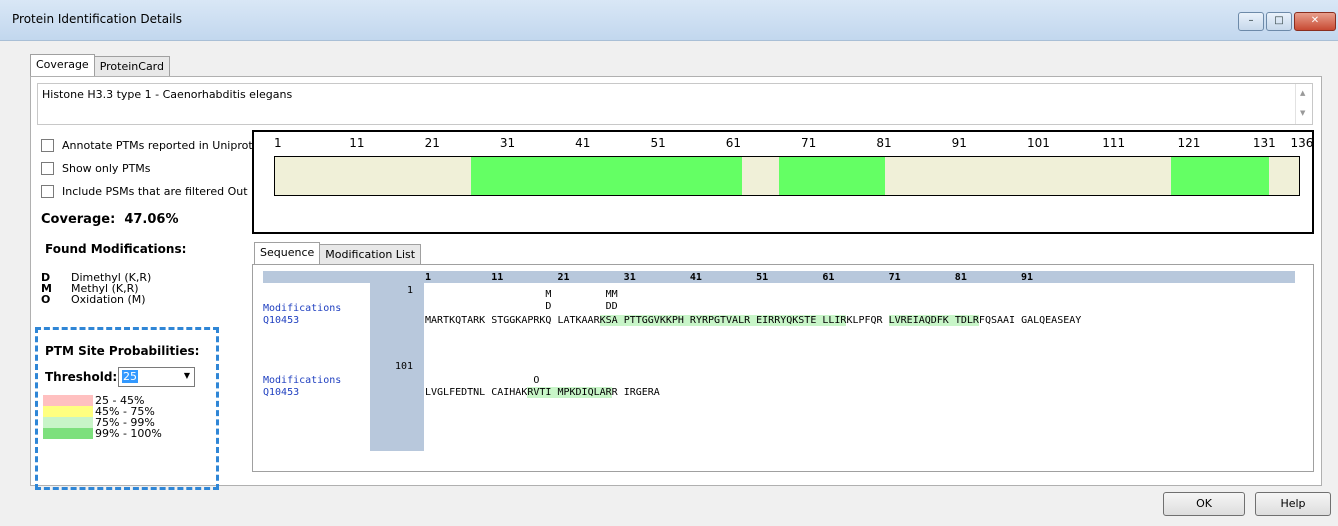 The width and height of the screenshot is (1338, 526). Describe the element at coordinates (521, 294) in the screenshot. I see `mod-line-1: M MM` at that location.